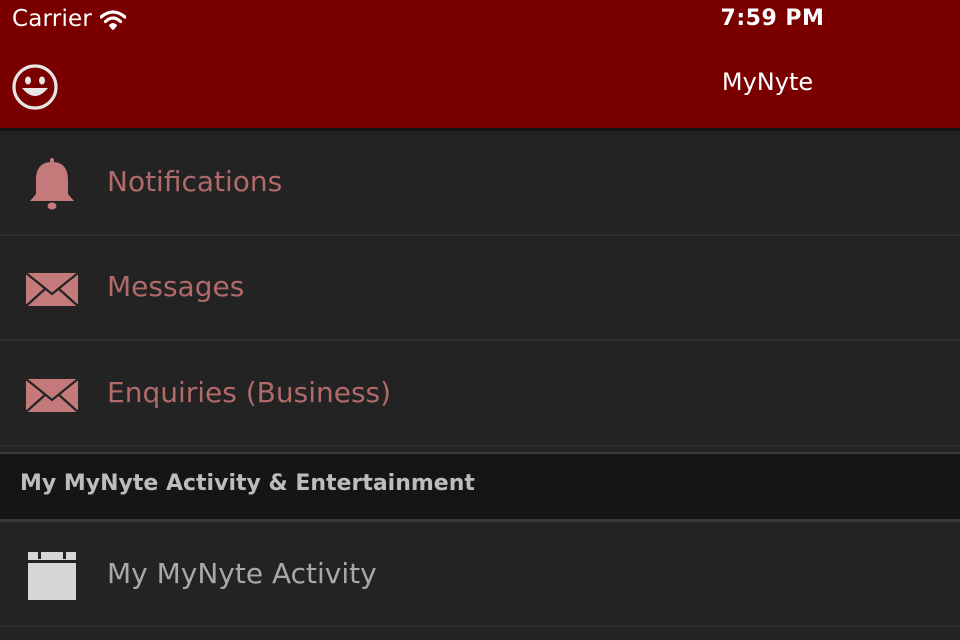 This screenshot has height=640, width=960. What do you see at coordinates (176, 286) in the screenshot?
I see `menu-item-label: Messages` at bounding box center [176, 286].